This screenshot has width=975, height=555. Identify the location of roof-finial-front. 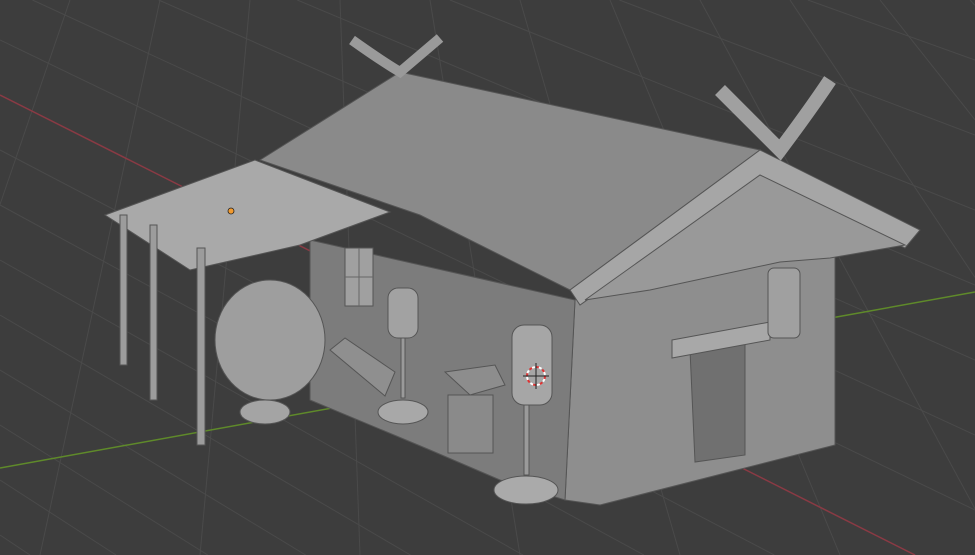
(775, 118).